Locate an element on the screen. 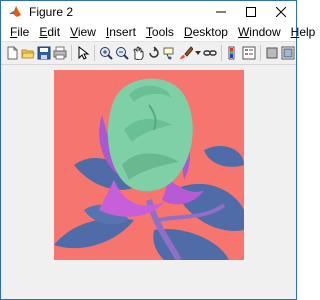 This screenshot has width=320, height=300. dropdown-arrow-icon is located at coordinates (197, 53).